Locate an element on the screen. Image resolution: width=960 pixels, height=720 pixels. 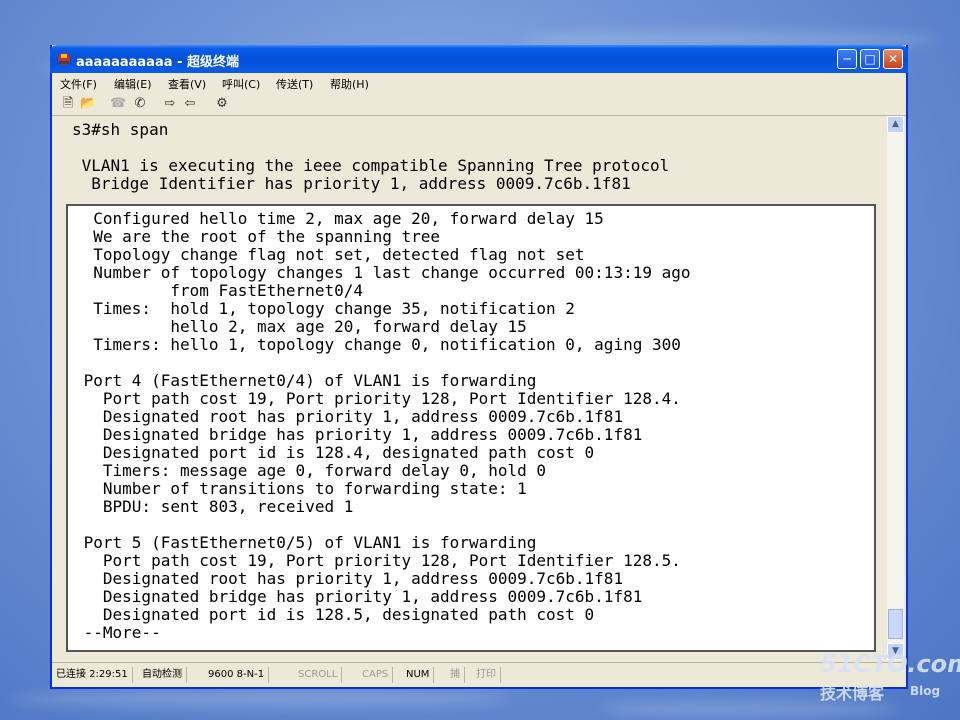
open-icon: 📂 is located at coordinates (88, 104).